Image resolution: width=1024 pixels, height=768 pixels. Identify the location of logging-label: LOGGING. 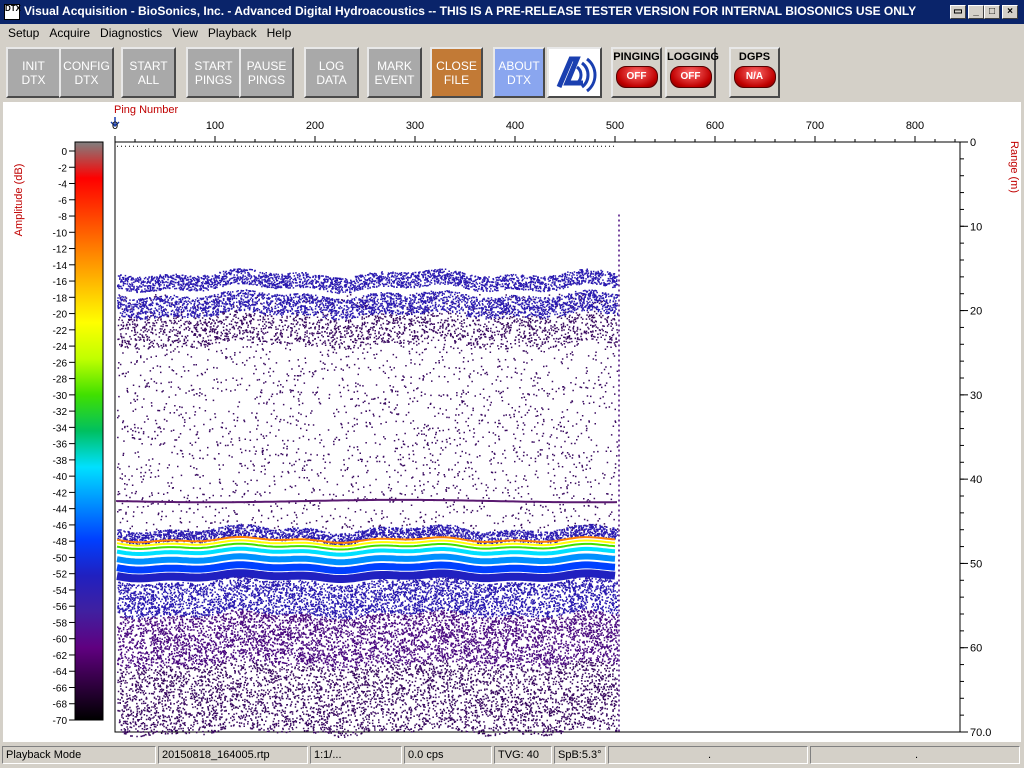
(693, 57).